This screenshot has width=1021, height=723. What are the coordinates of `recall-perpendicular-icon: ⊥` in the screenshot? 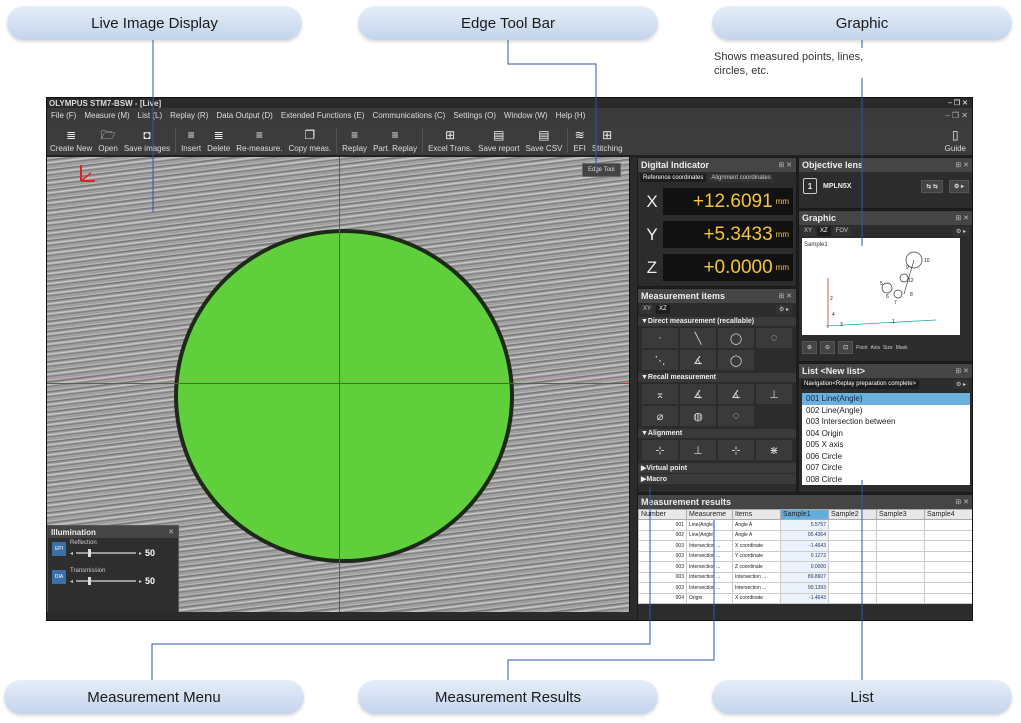 It's located at (774, 394).